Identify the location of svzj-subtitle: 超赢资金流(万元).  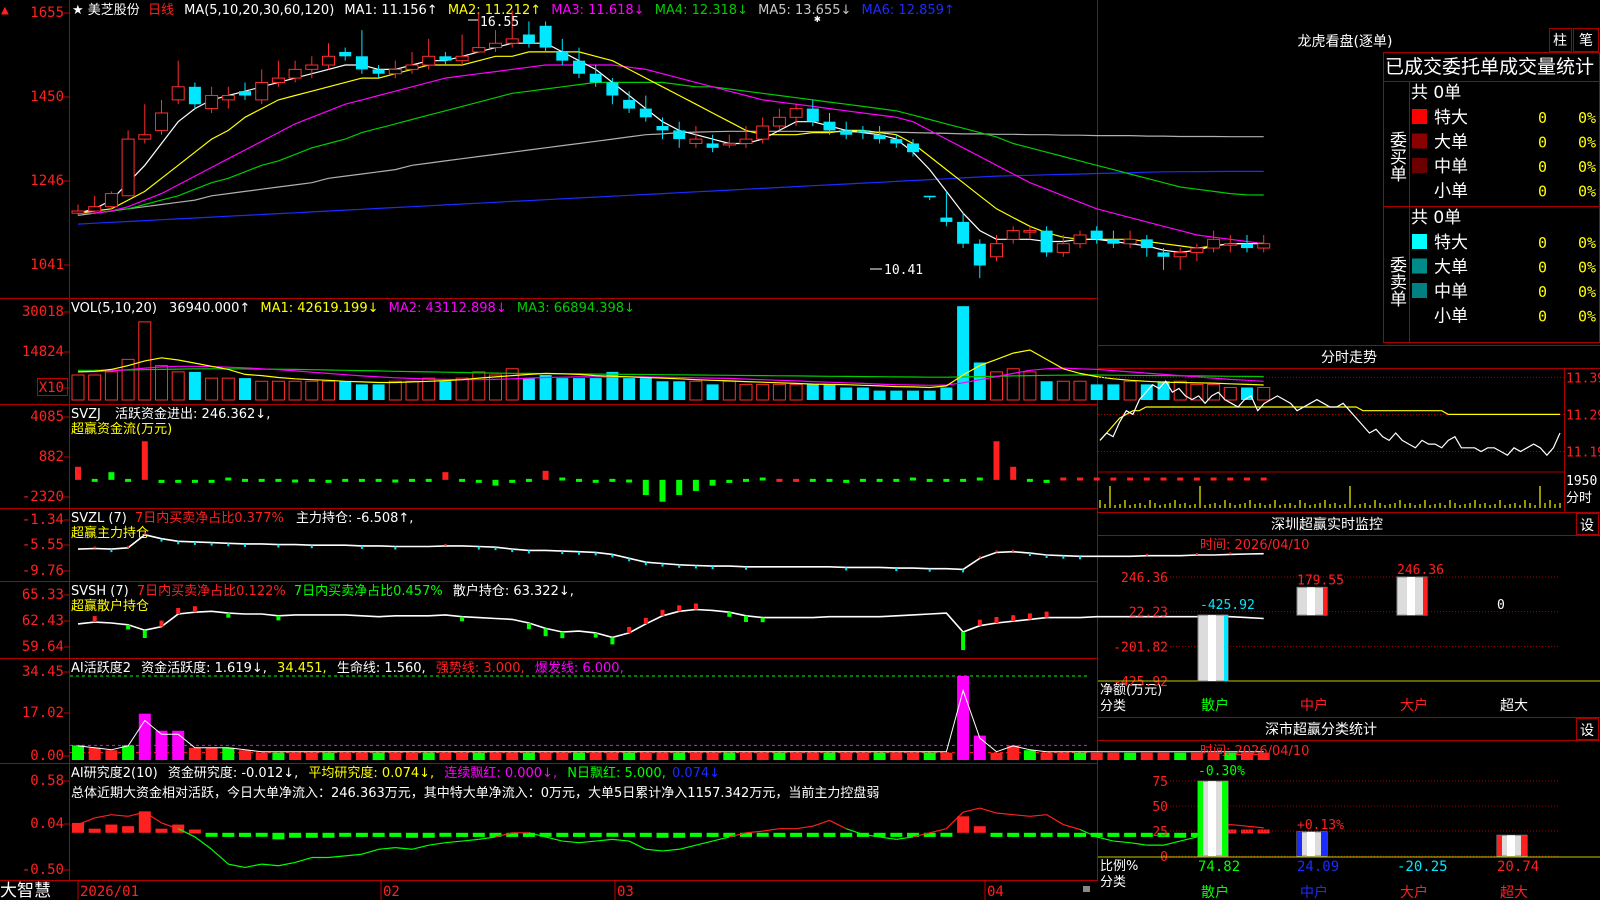
(121, 429).